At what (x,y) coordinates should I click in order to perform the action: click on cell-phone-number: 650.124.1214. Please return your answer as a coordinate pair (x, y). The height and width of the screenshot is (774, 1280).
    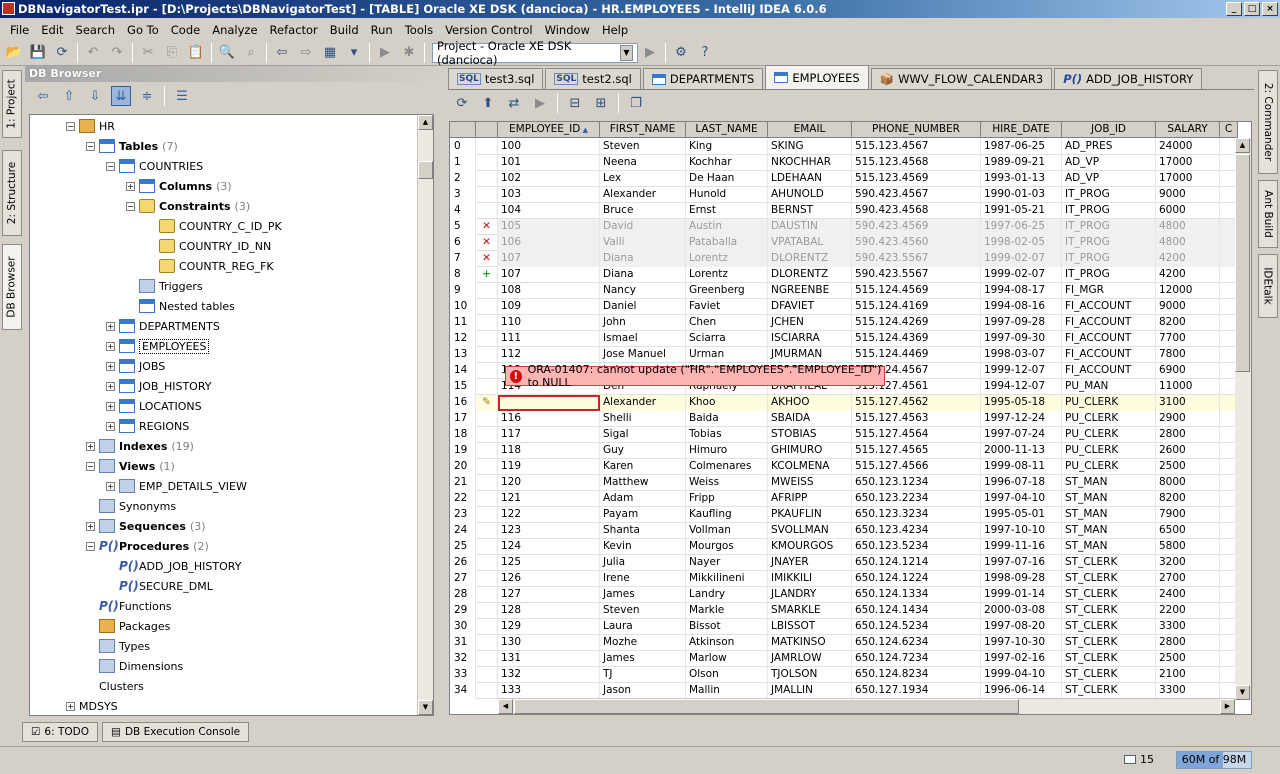
    Looking at the image, I should click on (916, 563).